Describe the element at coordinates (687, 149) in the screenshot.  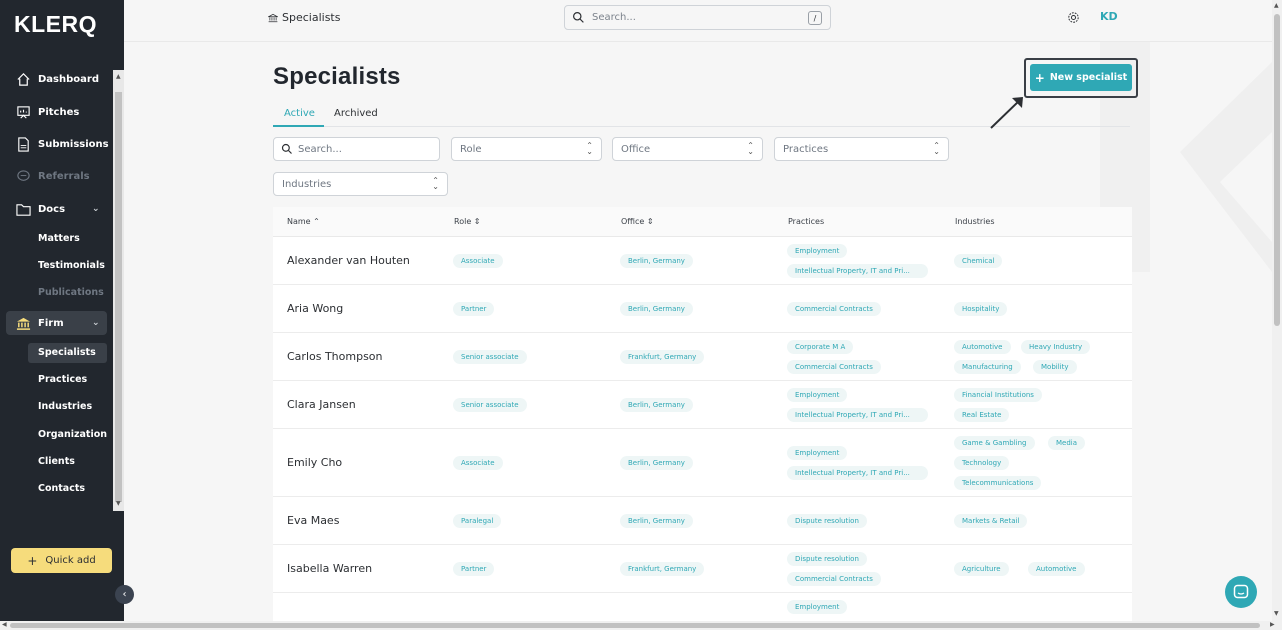
I see `office-select: Office ⌃ ⌄` at that location.